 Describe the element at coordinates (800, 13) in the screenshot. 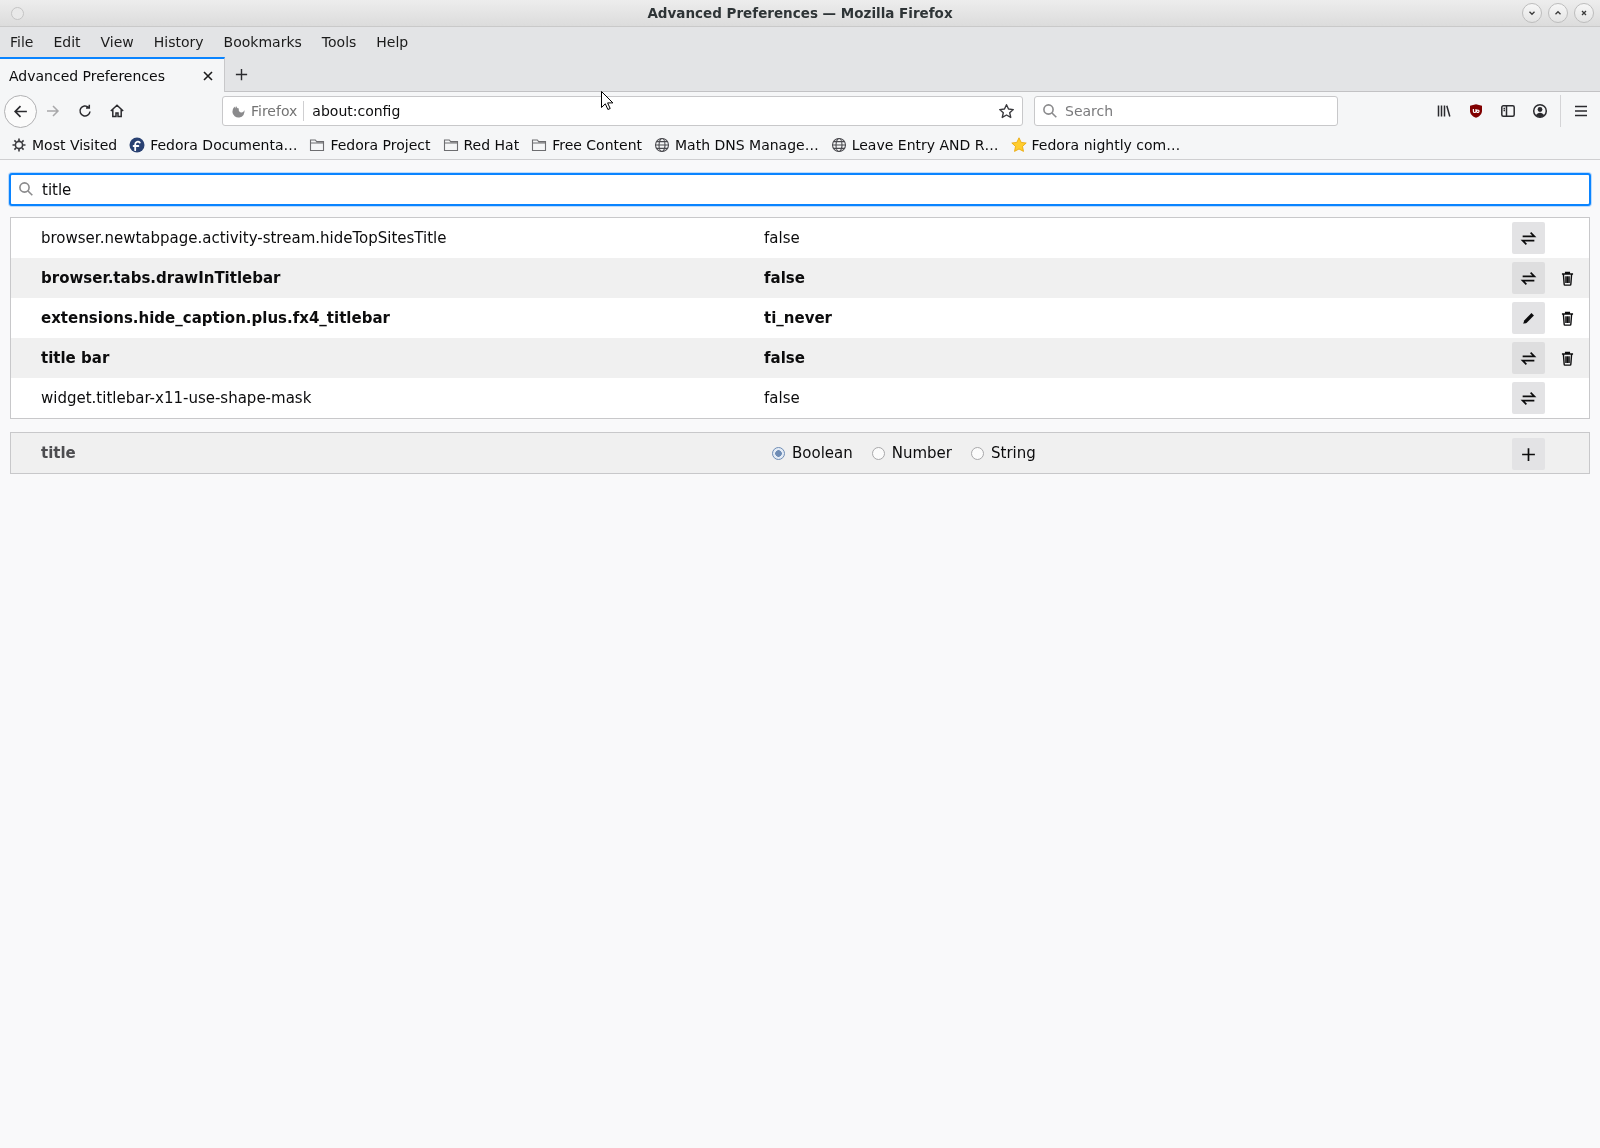

I see `window-title: Advanced Preferences — Mozilla Firefox` at that location.